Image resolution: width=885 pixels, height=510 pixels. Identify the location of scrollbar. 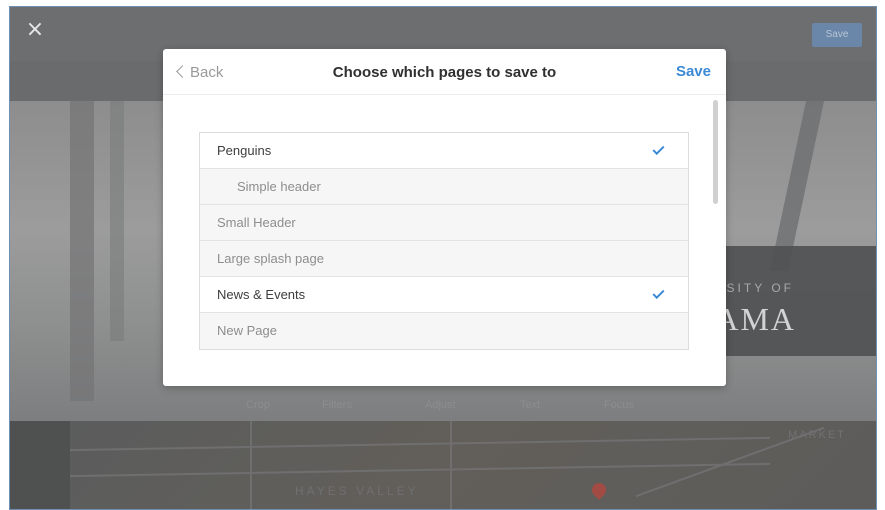
(715, 152).